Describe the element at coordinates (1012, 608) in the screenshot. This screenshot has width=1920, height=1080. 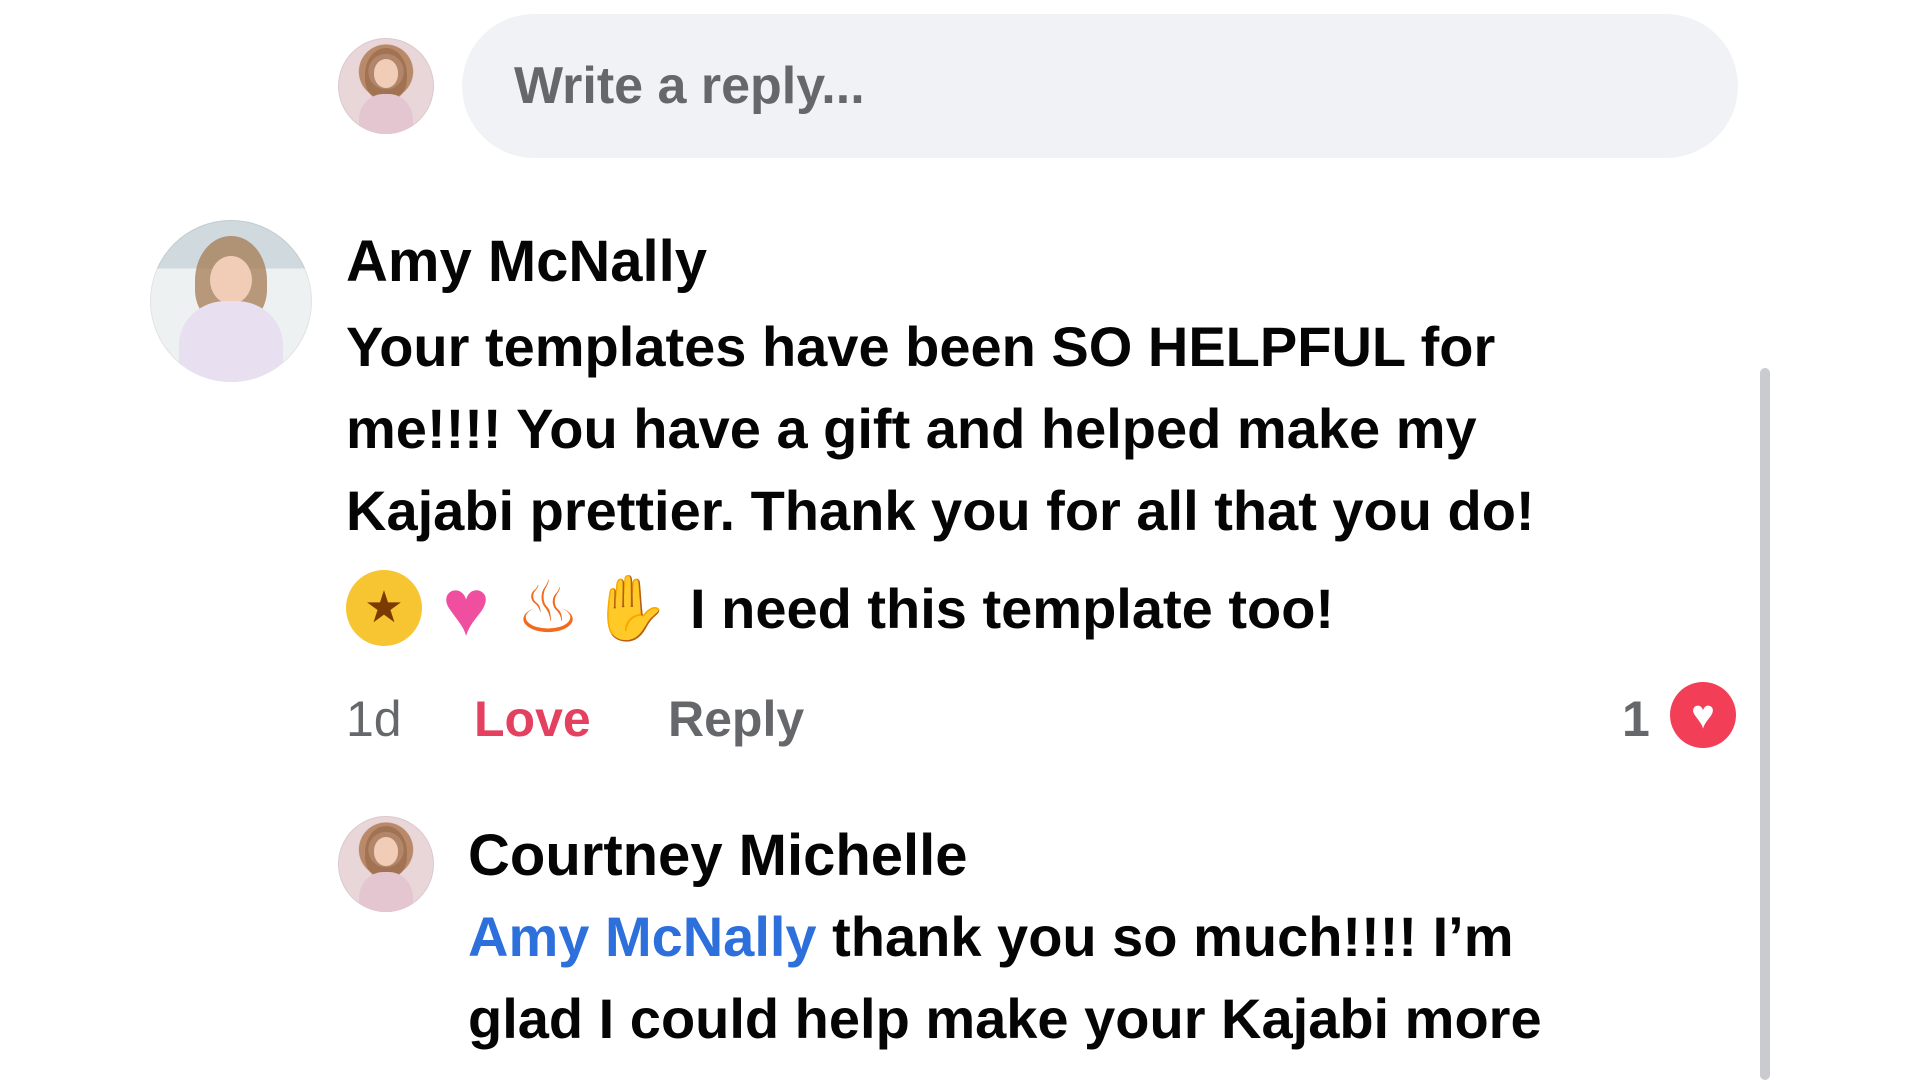
I see `comment-emoji-text: I need this template too!` at that location.